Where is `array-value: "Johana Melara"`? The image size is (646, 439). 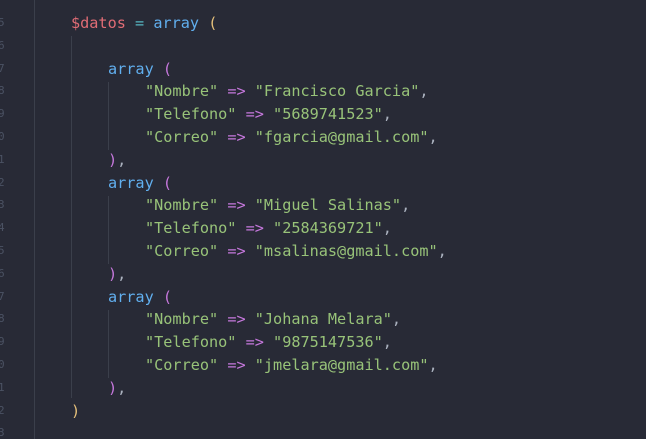 array-value: "Johana Melara" is located at coordinates (323, 319).